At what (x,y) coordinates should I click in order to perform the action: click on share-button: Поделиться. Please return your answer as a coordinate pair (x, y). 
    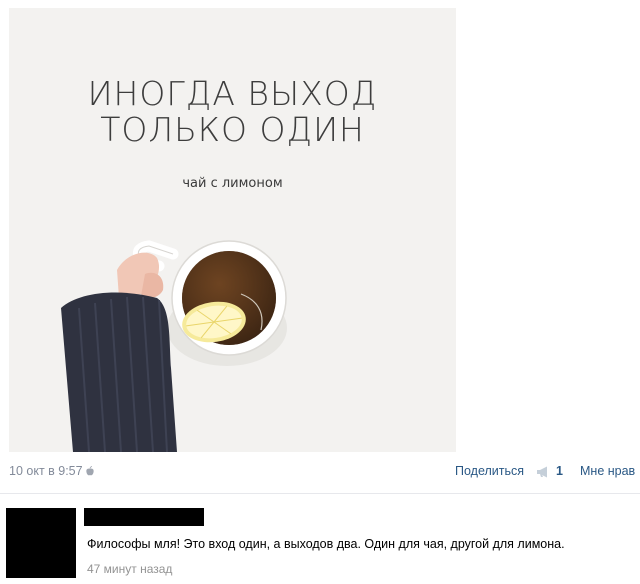
    Looking at the image, I should click on (489, 471).